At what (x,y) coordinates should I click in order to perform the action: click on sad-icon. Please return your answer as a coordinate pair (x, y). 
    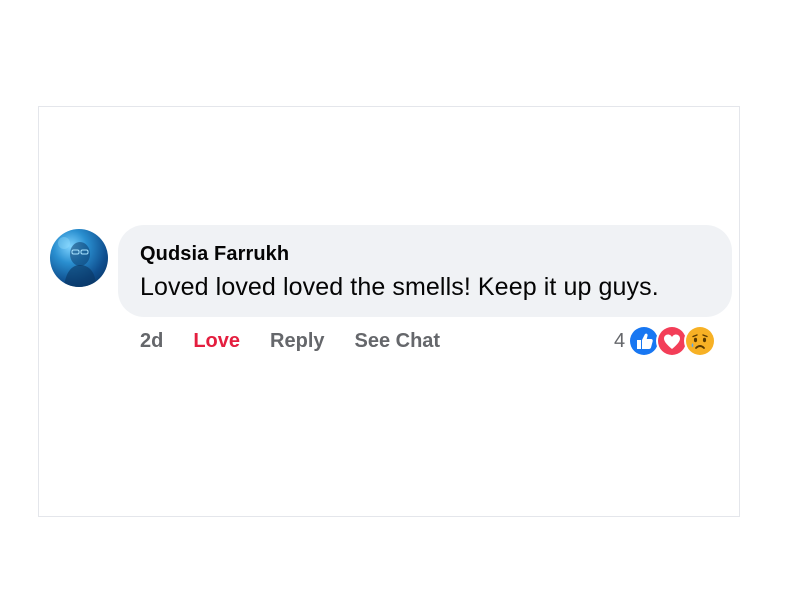
    Looking at the image, I should click on (700, 341).